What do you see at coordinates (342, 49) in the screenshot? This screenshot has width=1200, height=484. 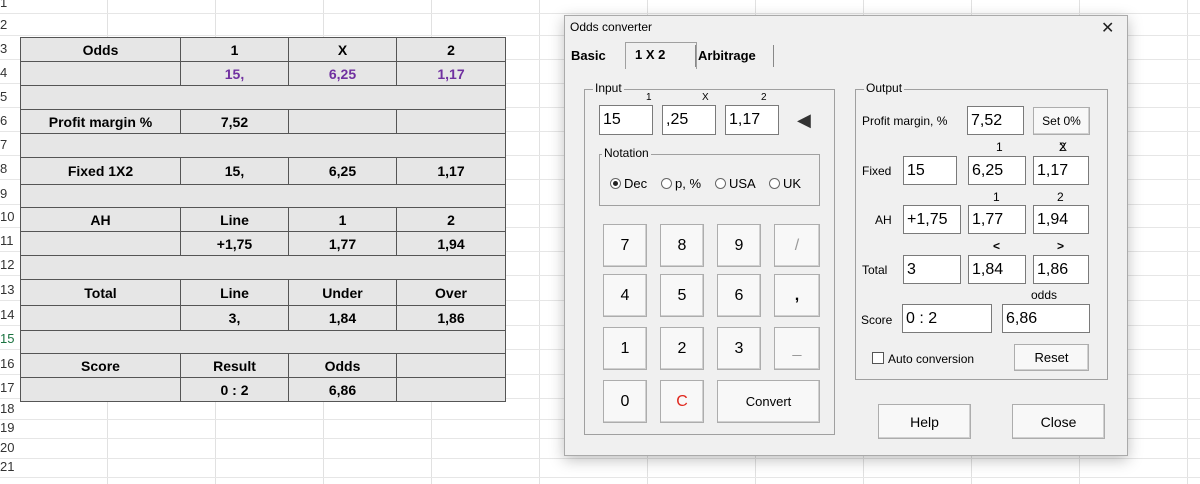 I see `odds-header-x: X` at bounding box center [342, 49].